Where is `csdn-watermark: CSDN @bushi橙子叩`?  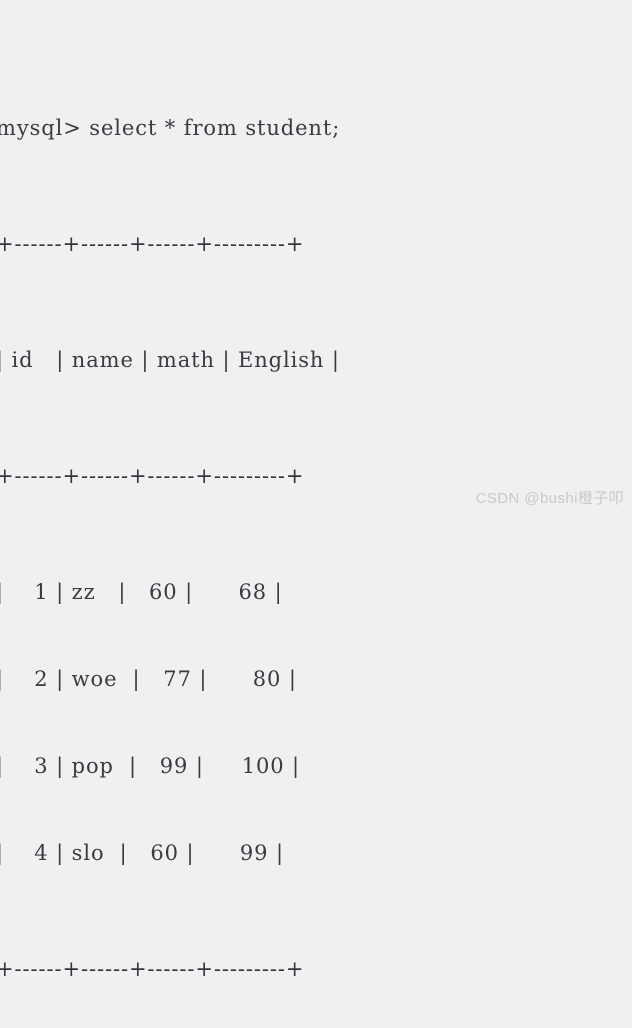
csdn-watermark: CSDN @bushi橙子叩 is located at coordinates (549, 498).